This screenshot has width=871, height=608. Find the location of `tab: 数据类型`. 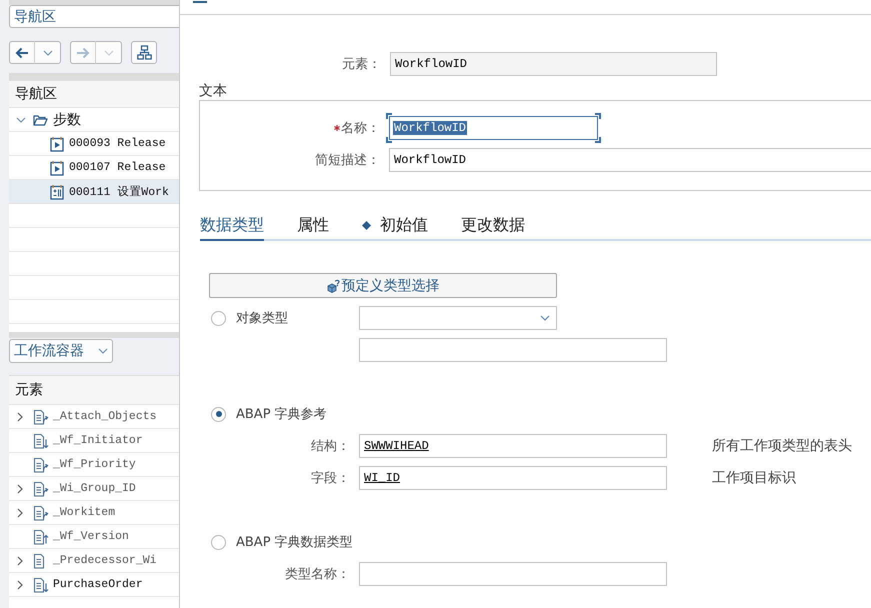

tab: 数据类型 is located at coordinates (232, 227).